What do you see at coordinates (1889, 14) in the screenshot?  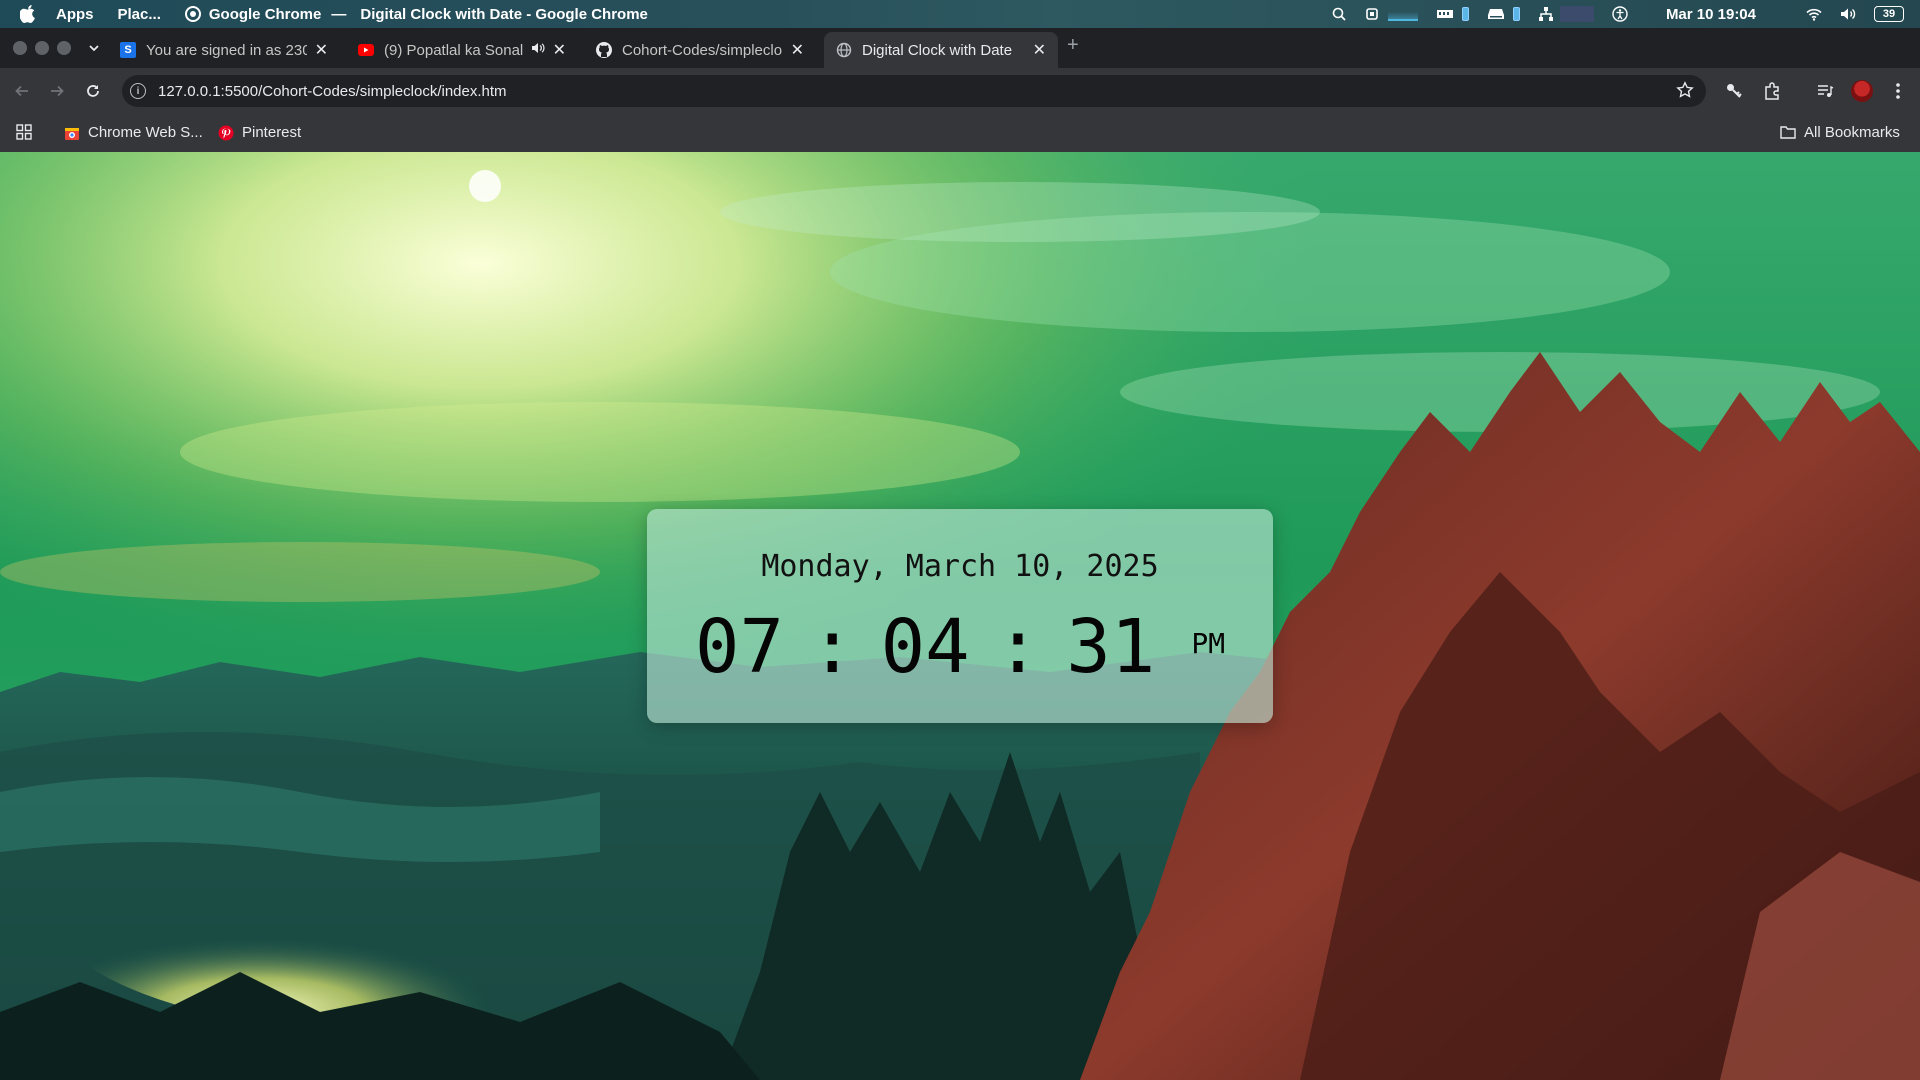 I see `battery-indicator: 39` at bounding box center [1889, 14].